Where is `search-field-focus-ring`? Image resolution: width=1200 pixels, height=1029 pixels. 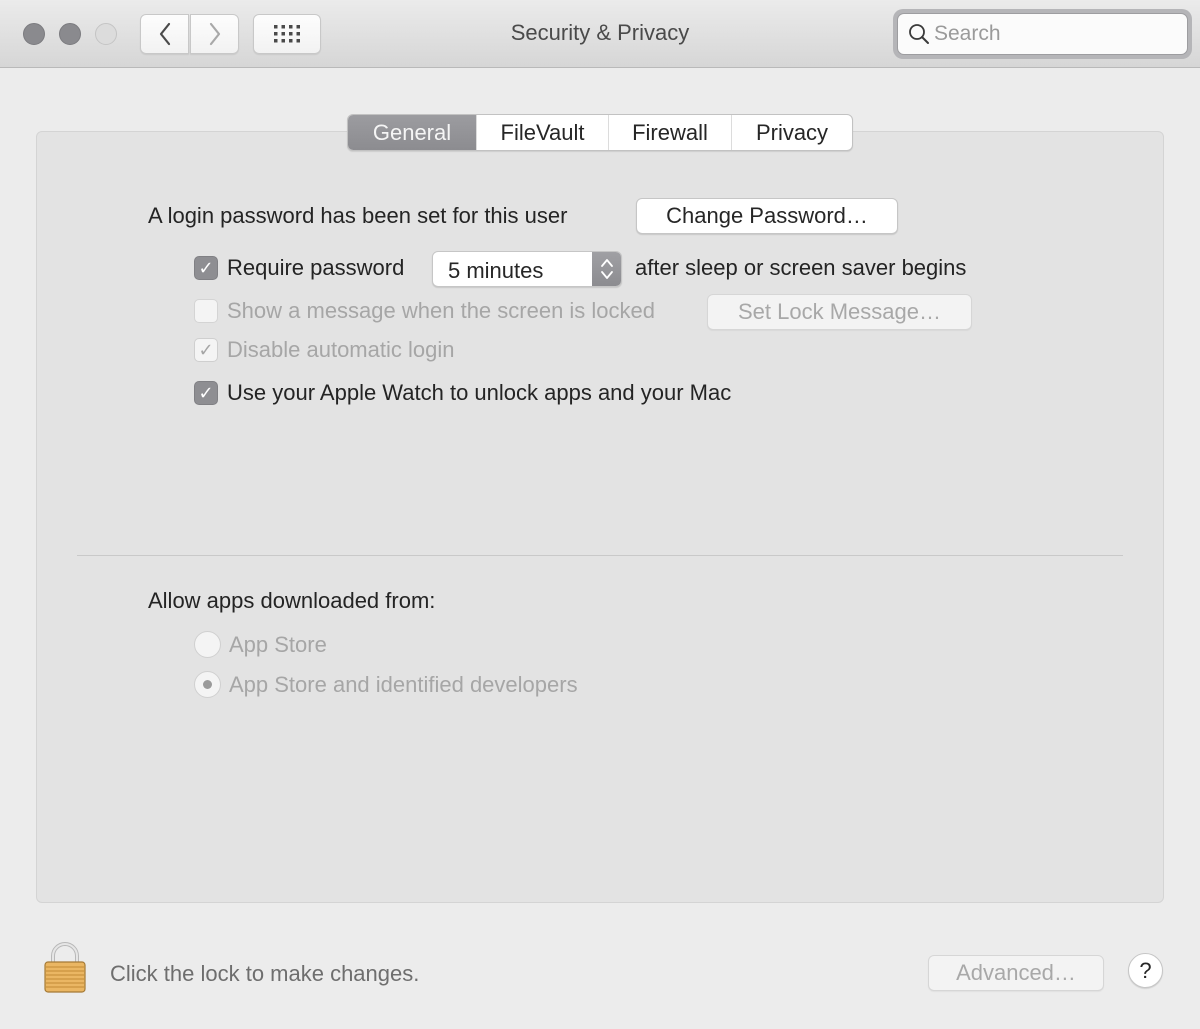 search-field-focus-ring is located at coordinates (1042, 34).